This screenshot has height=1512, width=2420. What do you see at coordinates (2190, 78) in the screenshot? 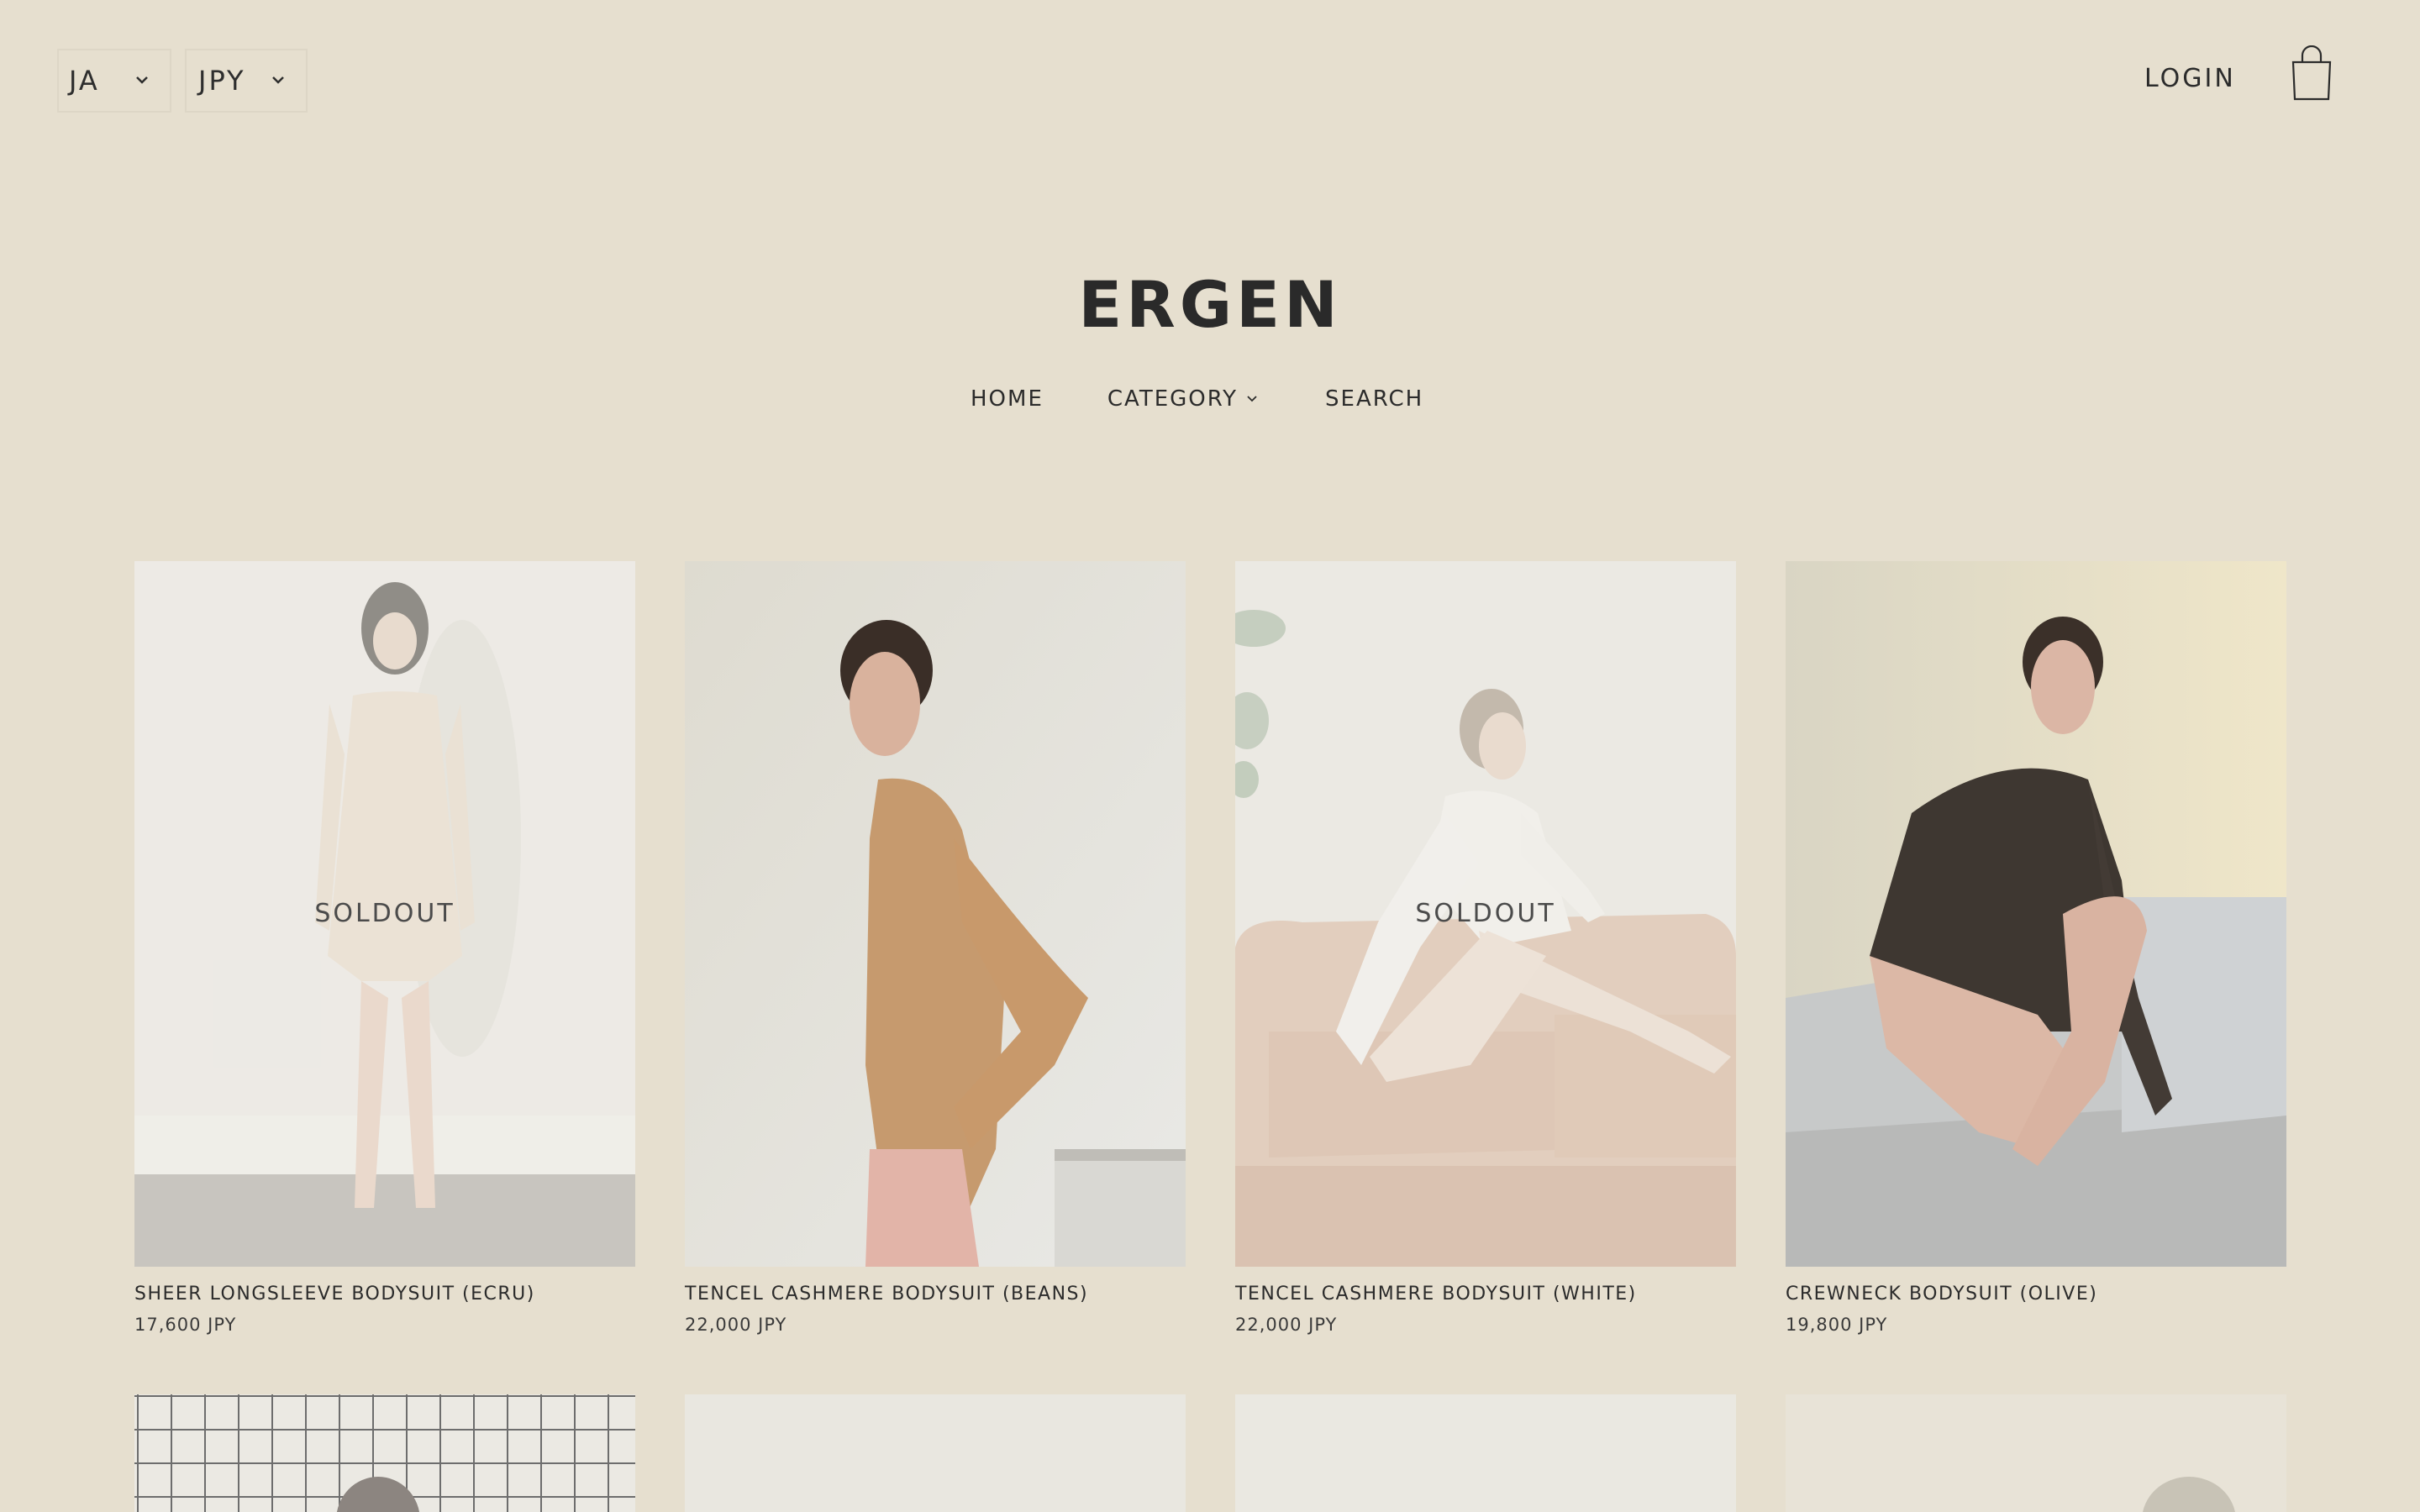
I see `login-link: LOGIN` at bounding box center [2190, 78].